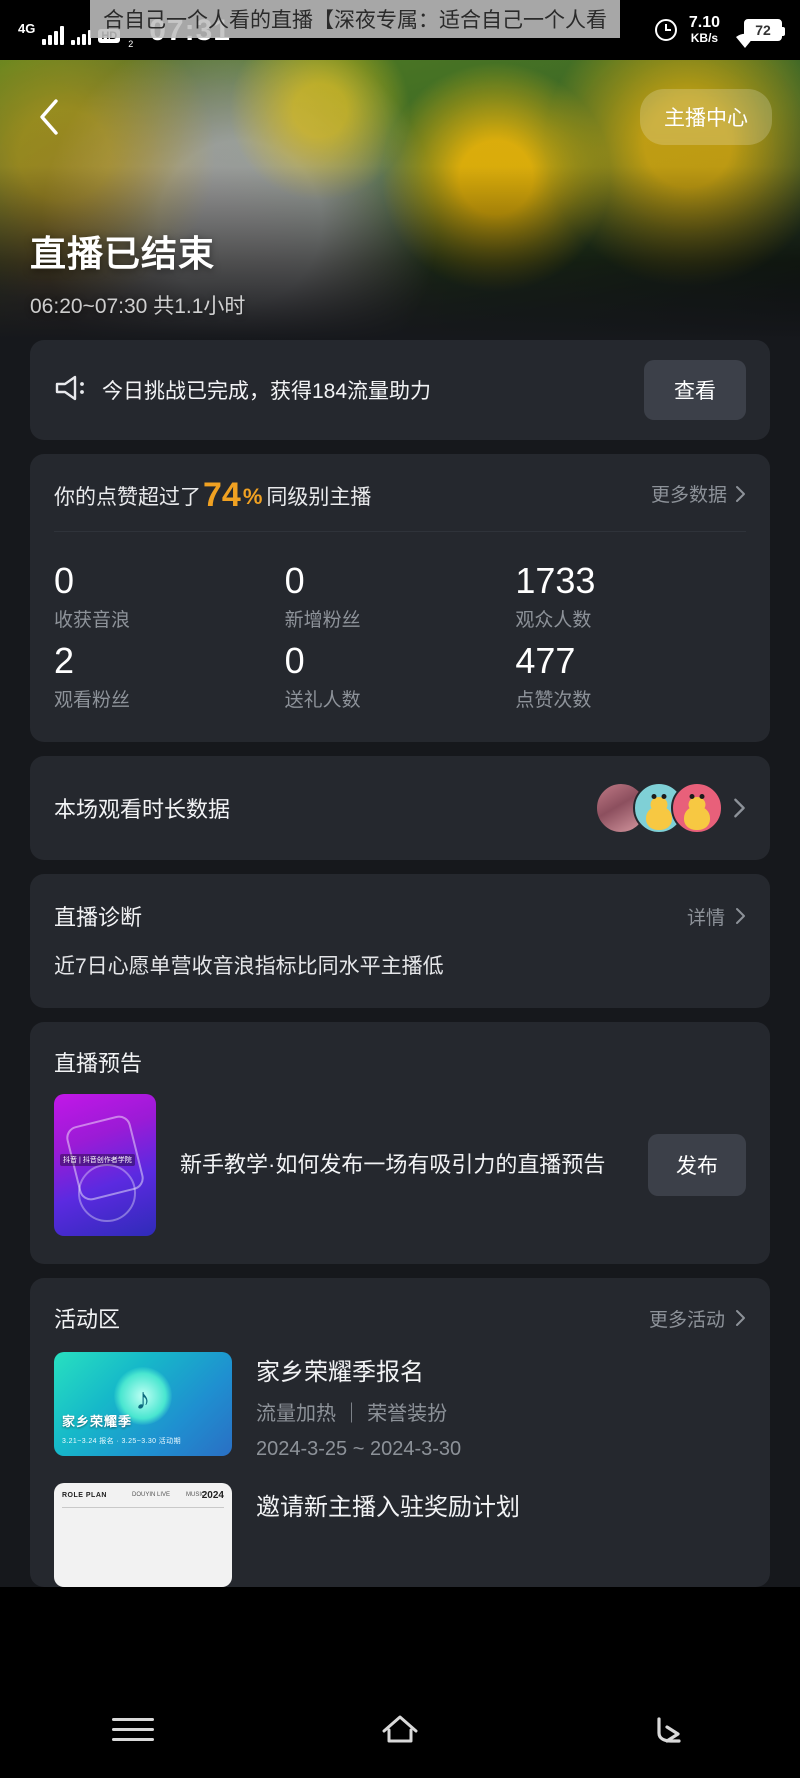  What do you see at coordinates (131, 44) in the screenshot?
I see `hd-badge-sub: 2` at bounding box center [131, 44].